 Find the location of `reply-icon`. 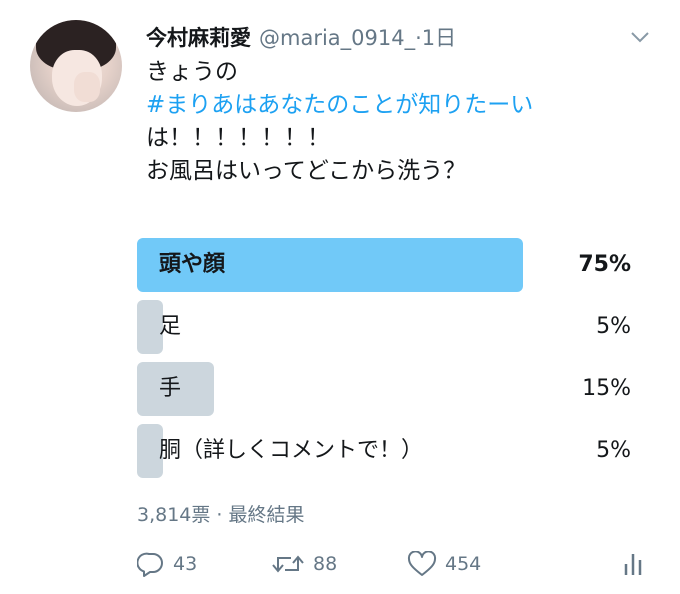

reply-icon is located at coordinates (150, 564).